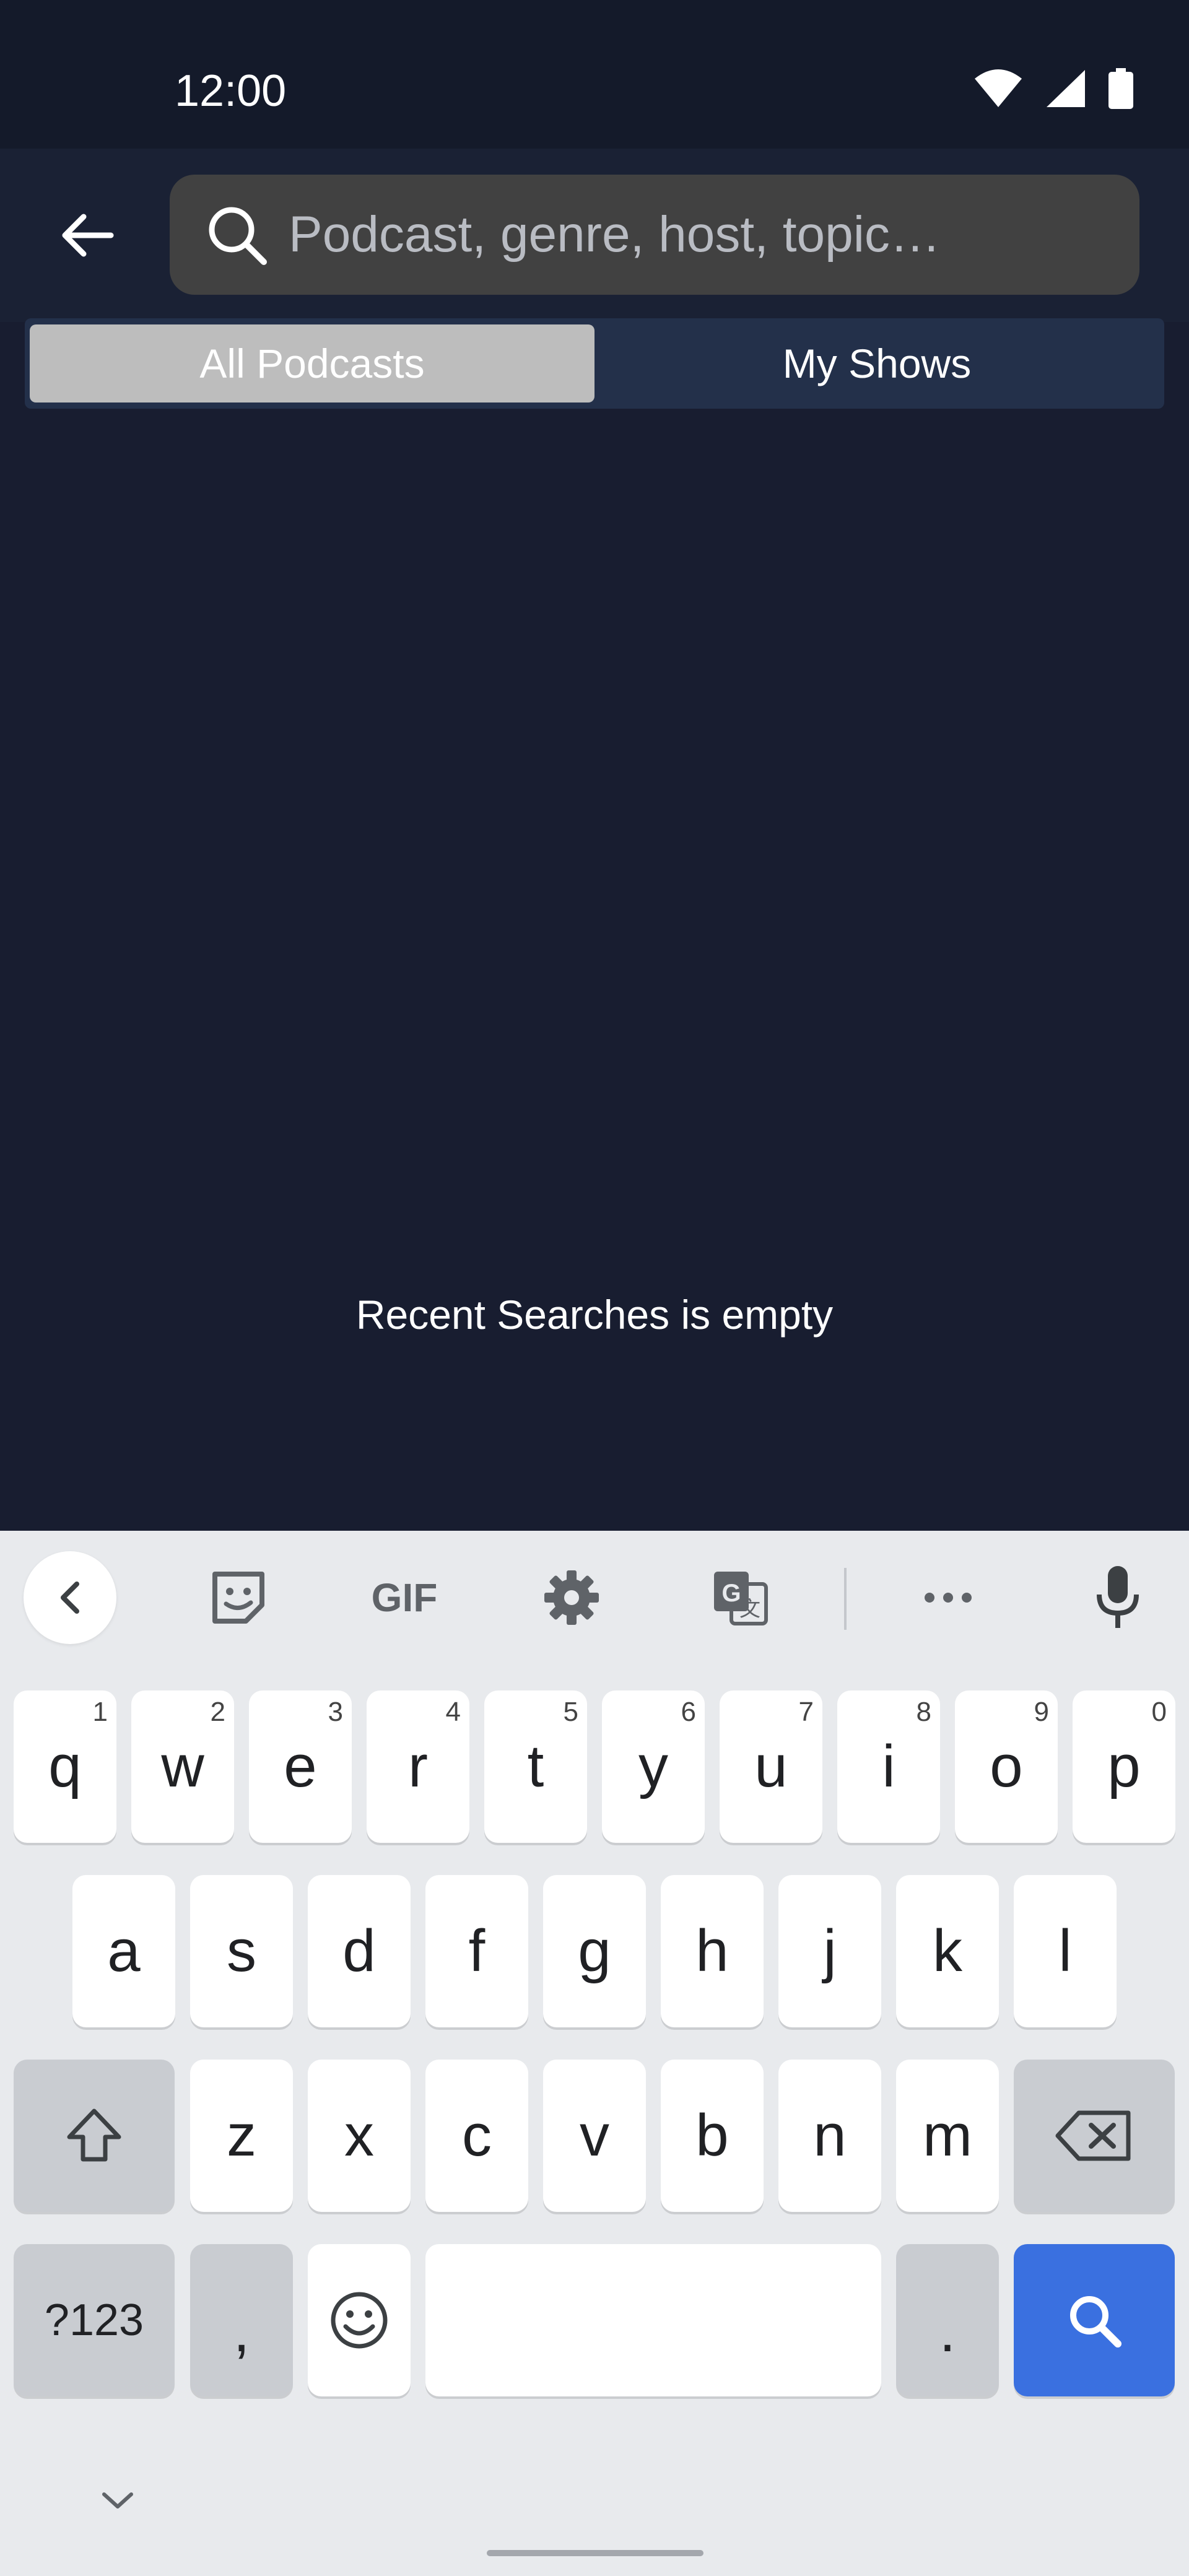 Image resolution: width=1189 pixels, height=2576 pixels. I want to click on shift-icon, so click(94, 2135).